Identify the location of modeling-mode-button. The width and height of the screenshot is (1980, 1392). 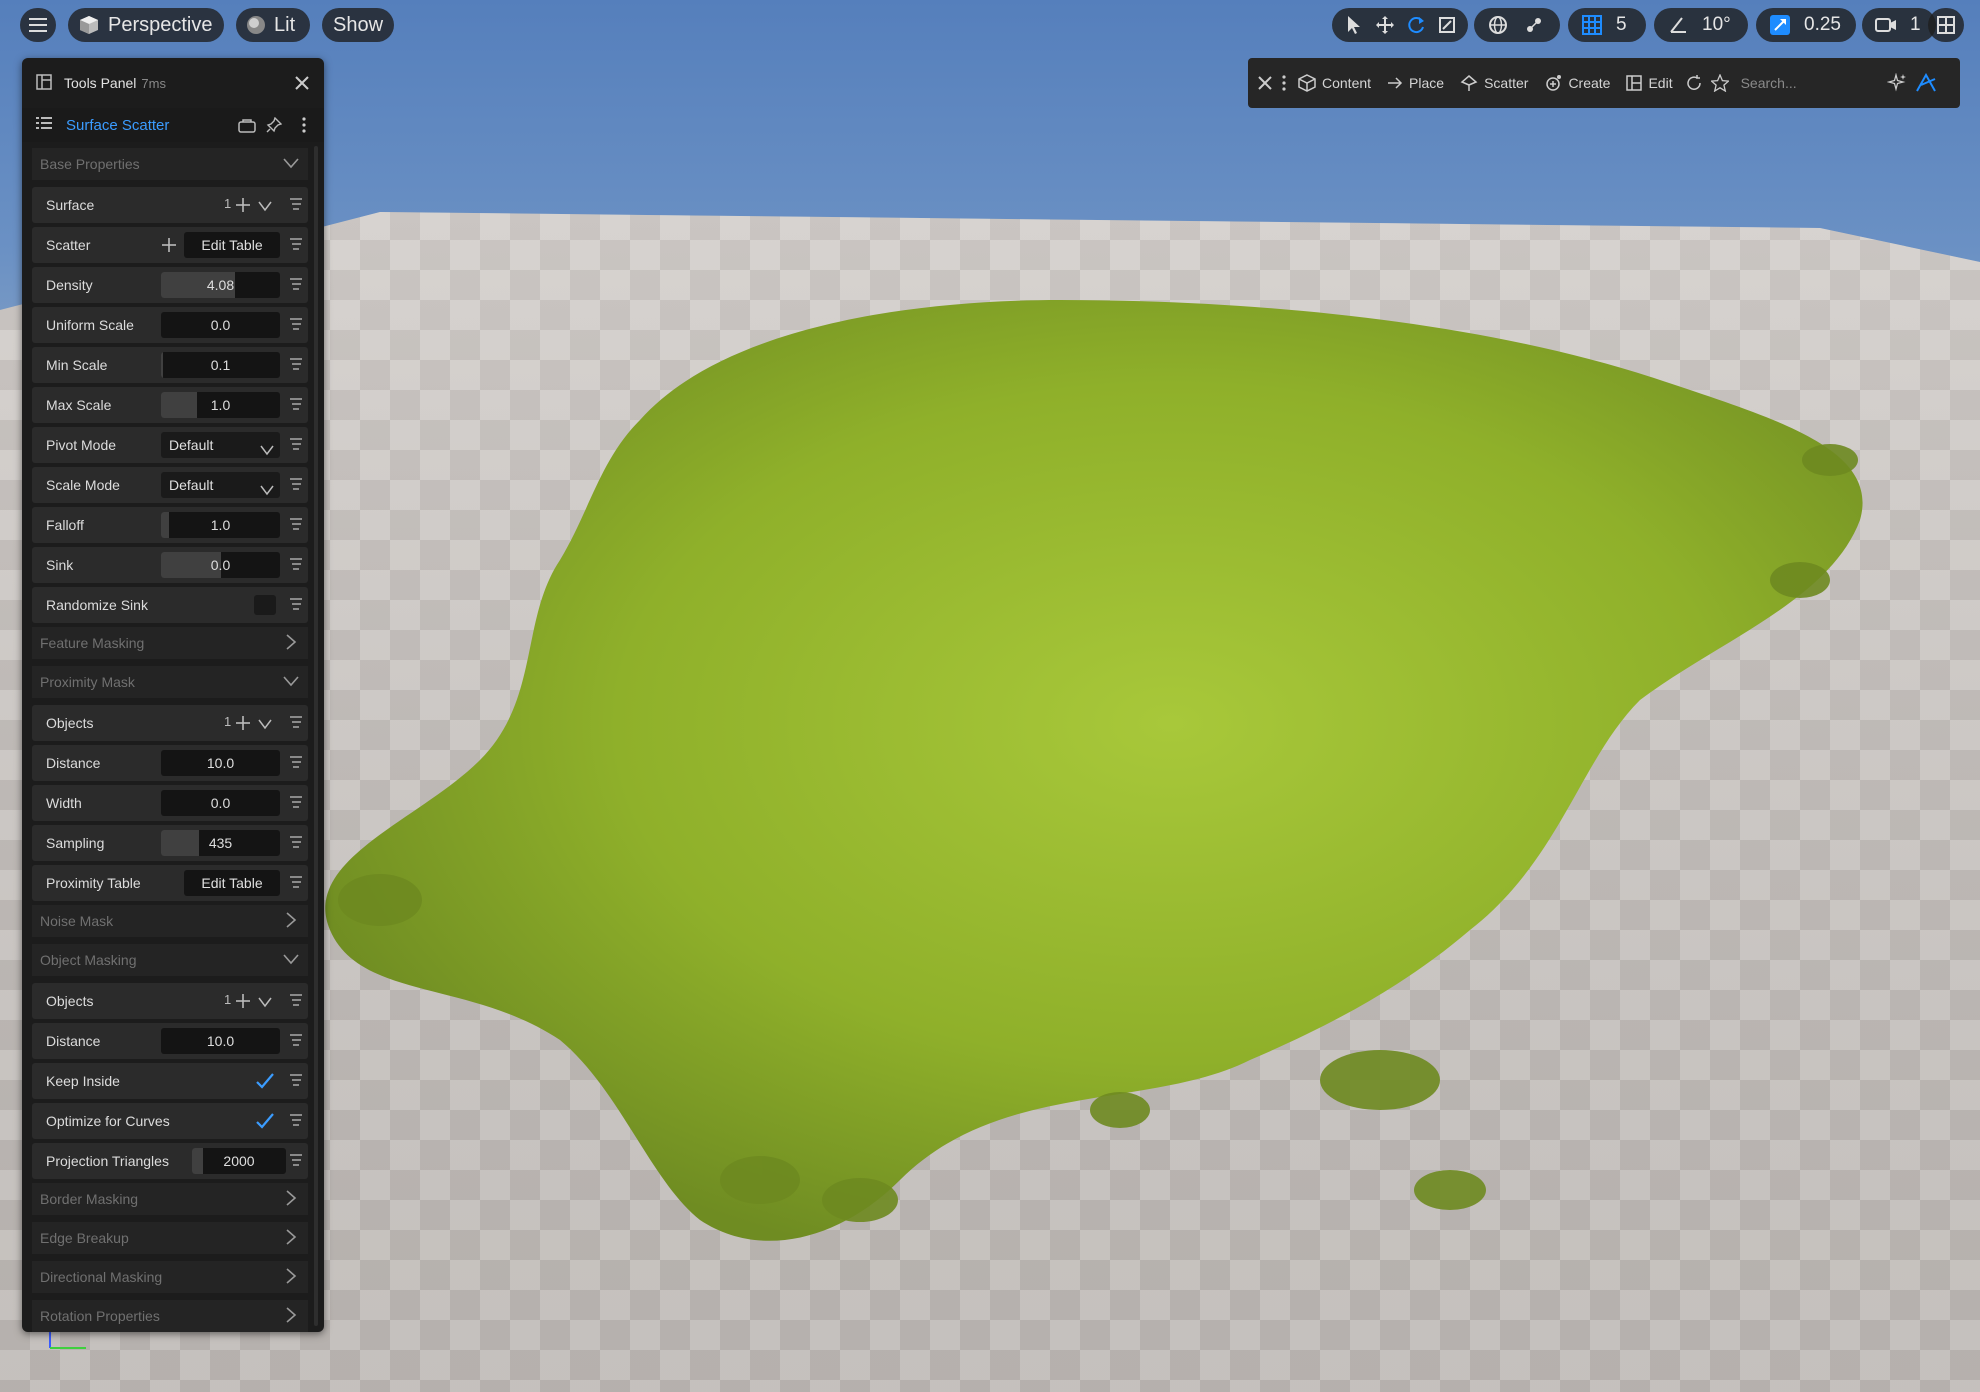
(1926, 83).